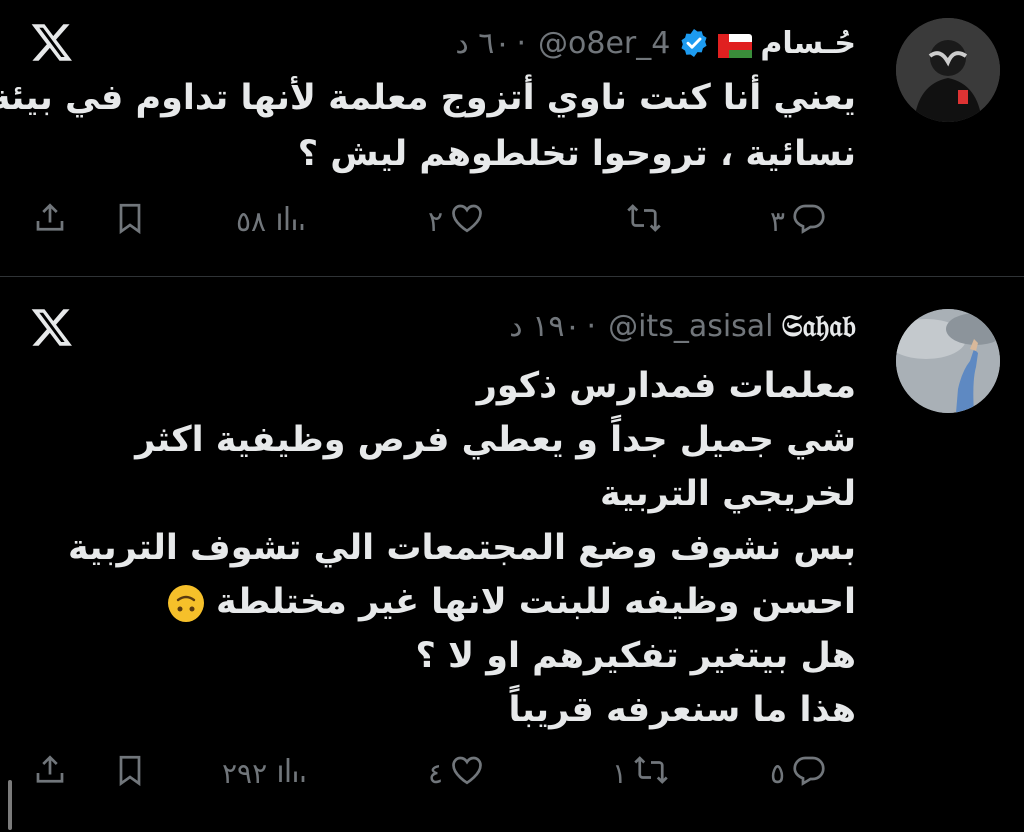 This screenshot has width=1024, height=832. What do you see at coordinates (635, 656) in the screenshot?
I see `tweet-line: هل بيتغير تفكيرهم او لا ؟` at bounding box center [635, 656].